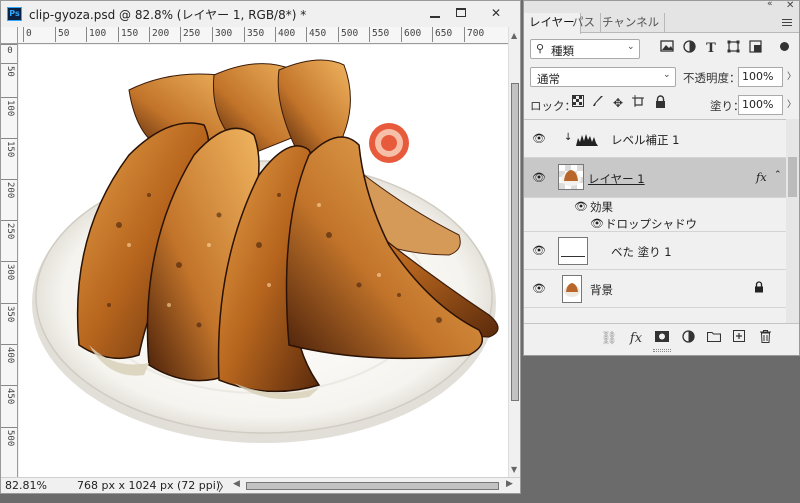  What do you see at coordinates (14, 14) in the screenshot?
I see `photoshop-app-icon: Ps` at bounding box center [14, 14].